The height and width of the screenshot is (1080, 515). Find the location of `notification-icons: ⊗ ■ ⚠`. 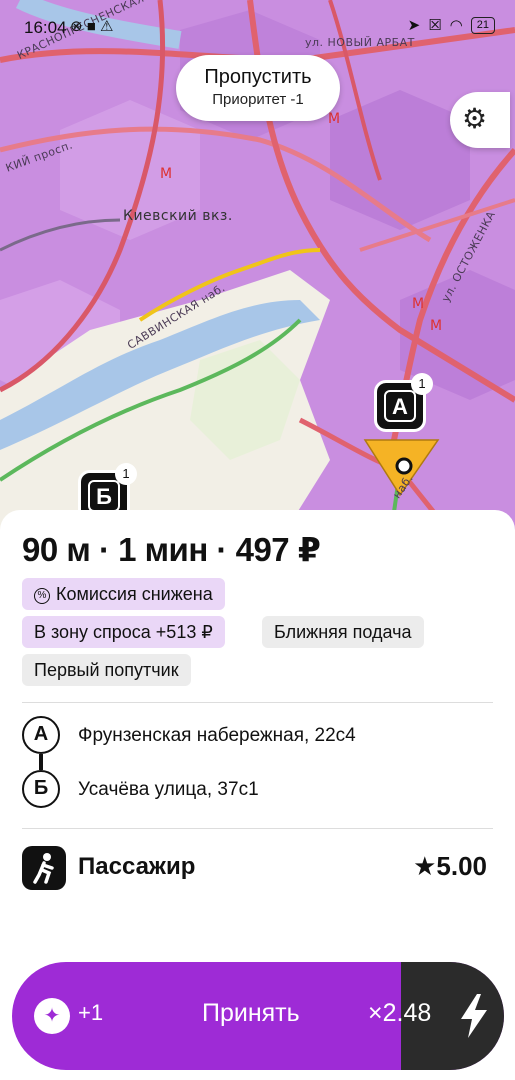

notification-icons: ⊗ ■ ⚠ is located at coordinates (92, 26).